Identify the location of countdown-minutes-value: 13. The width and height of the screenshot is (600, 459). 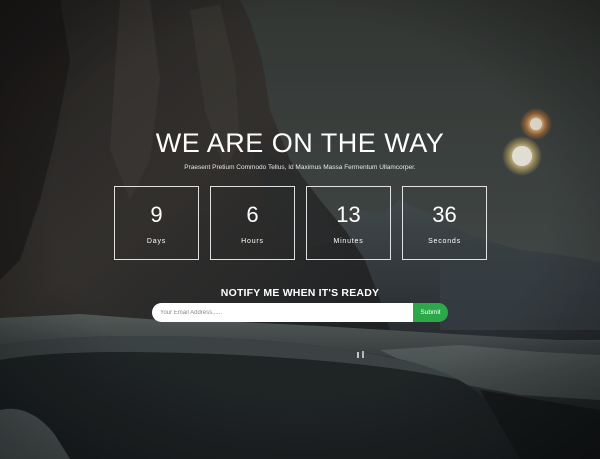
(348, 214).